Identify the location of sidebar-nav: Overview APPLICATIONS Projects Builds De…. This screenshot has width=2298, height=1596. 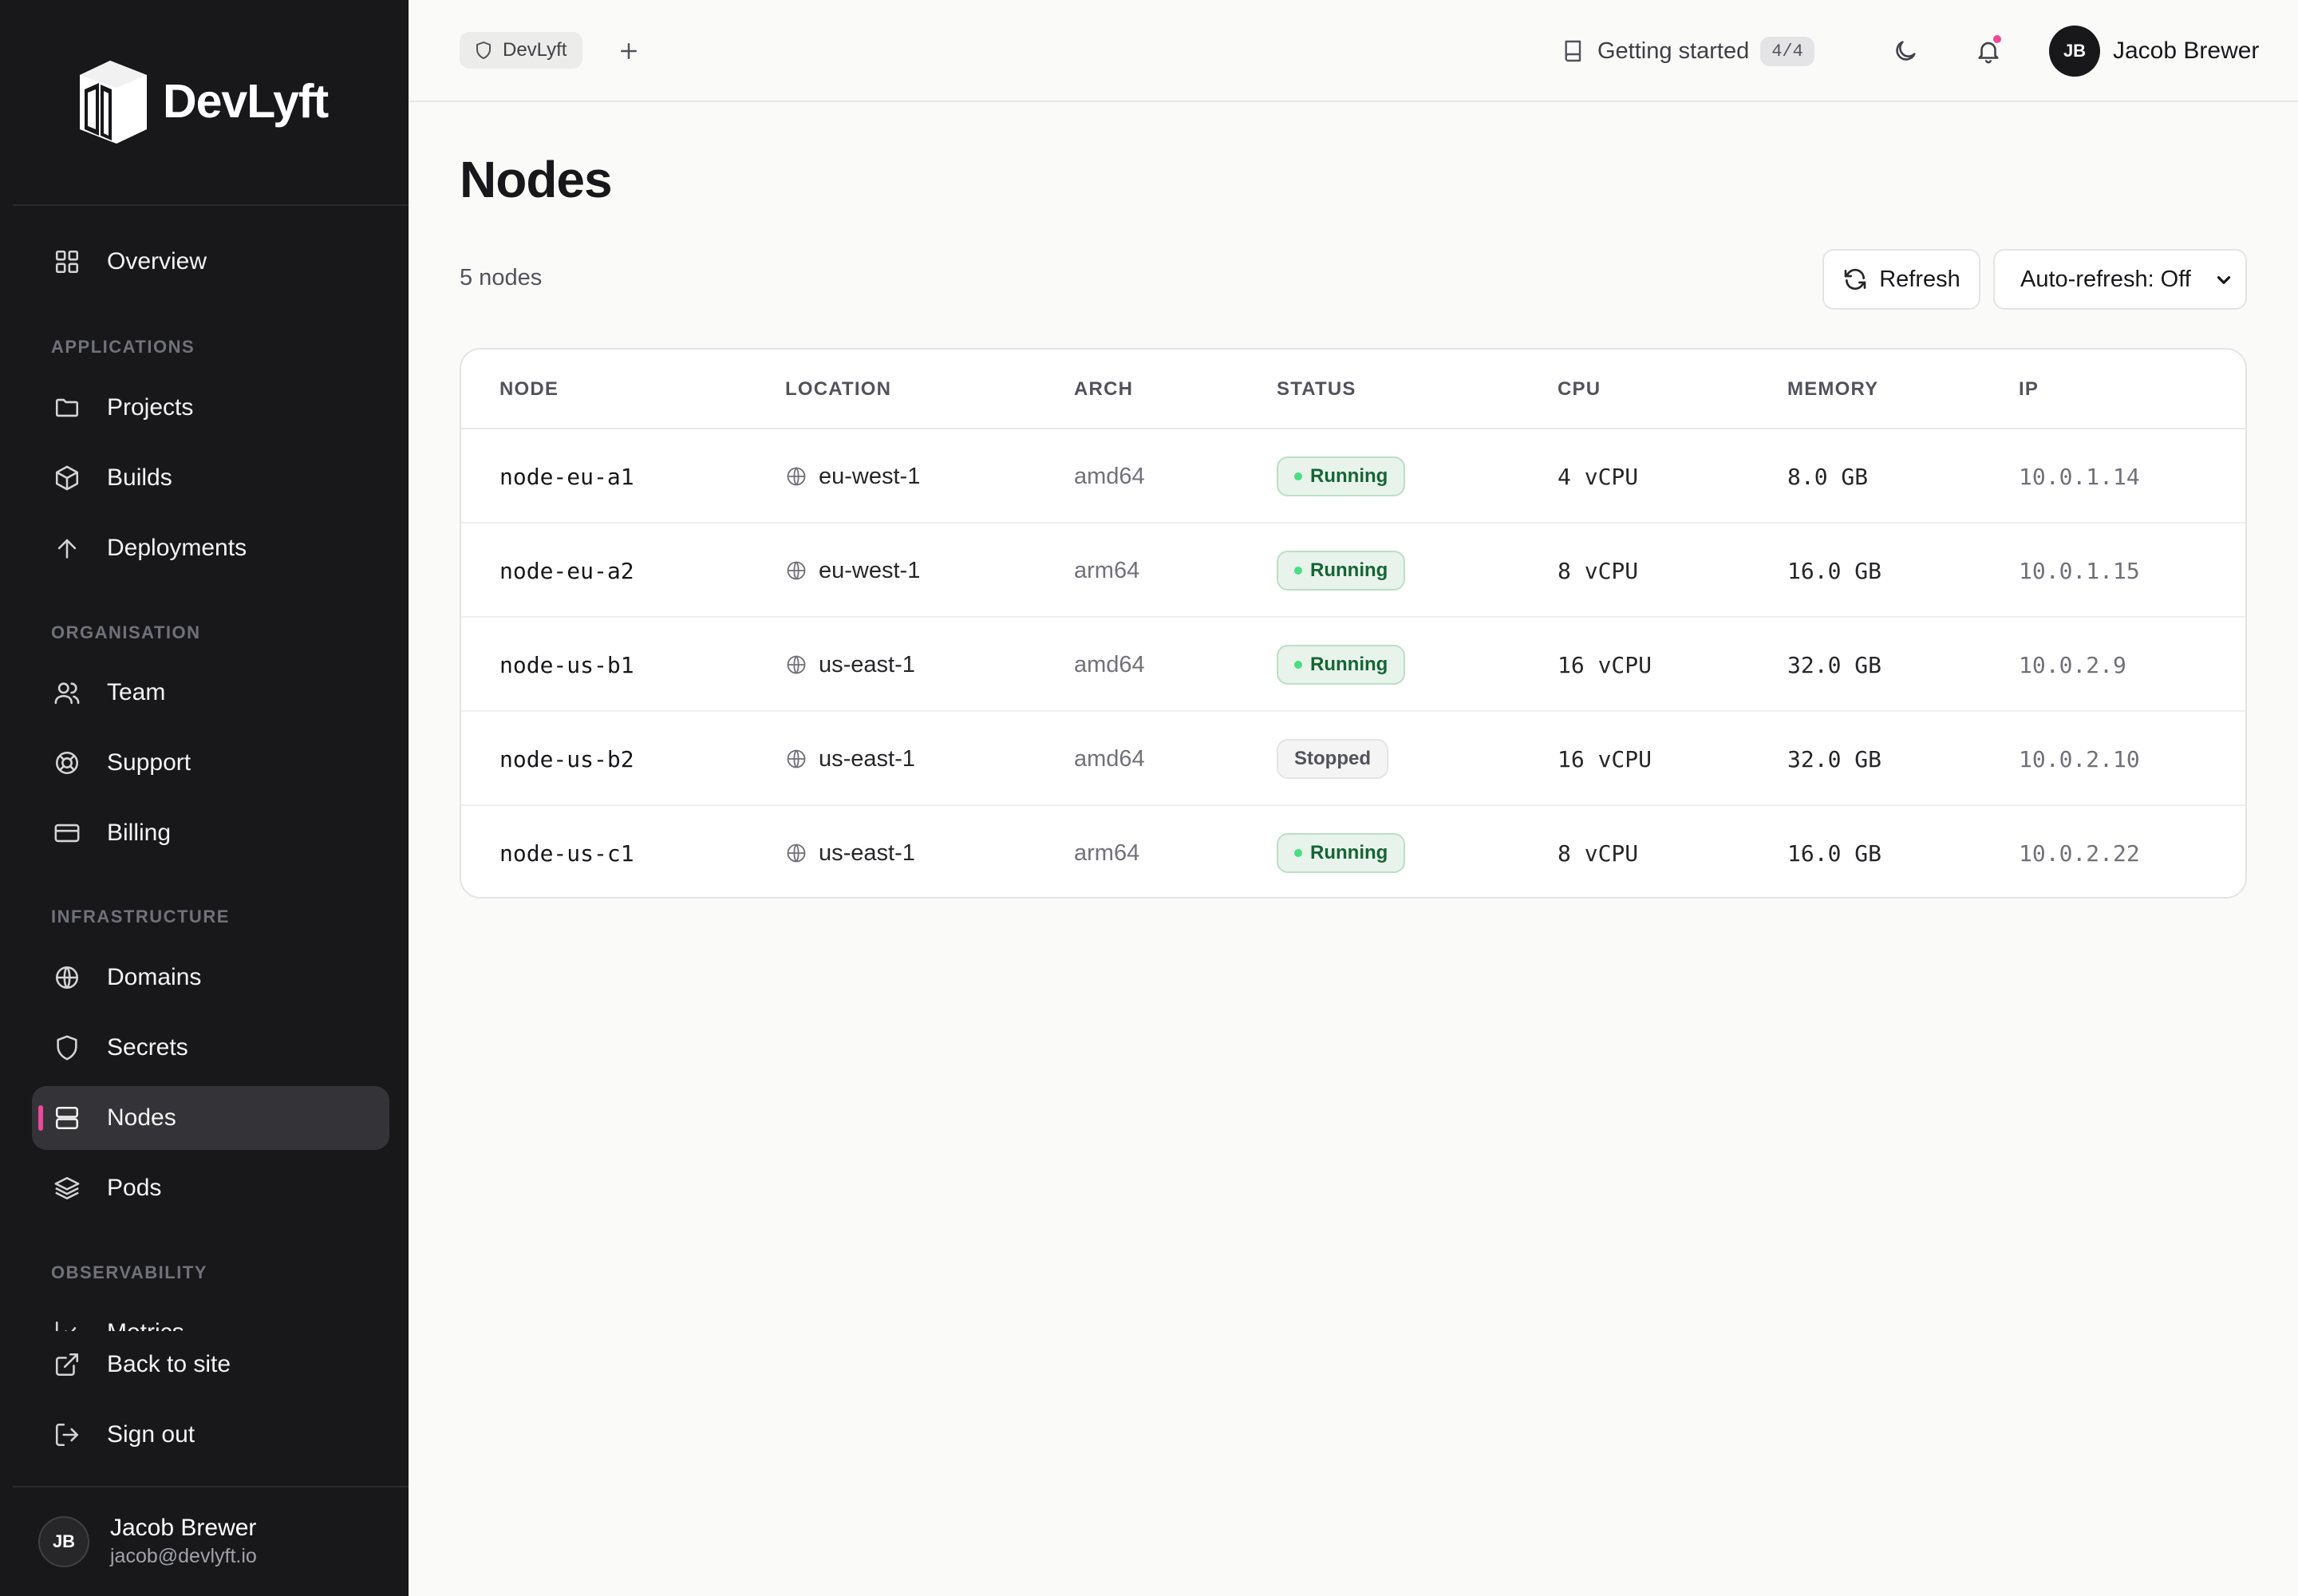
(204, 765).